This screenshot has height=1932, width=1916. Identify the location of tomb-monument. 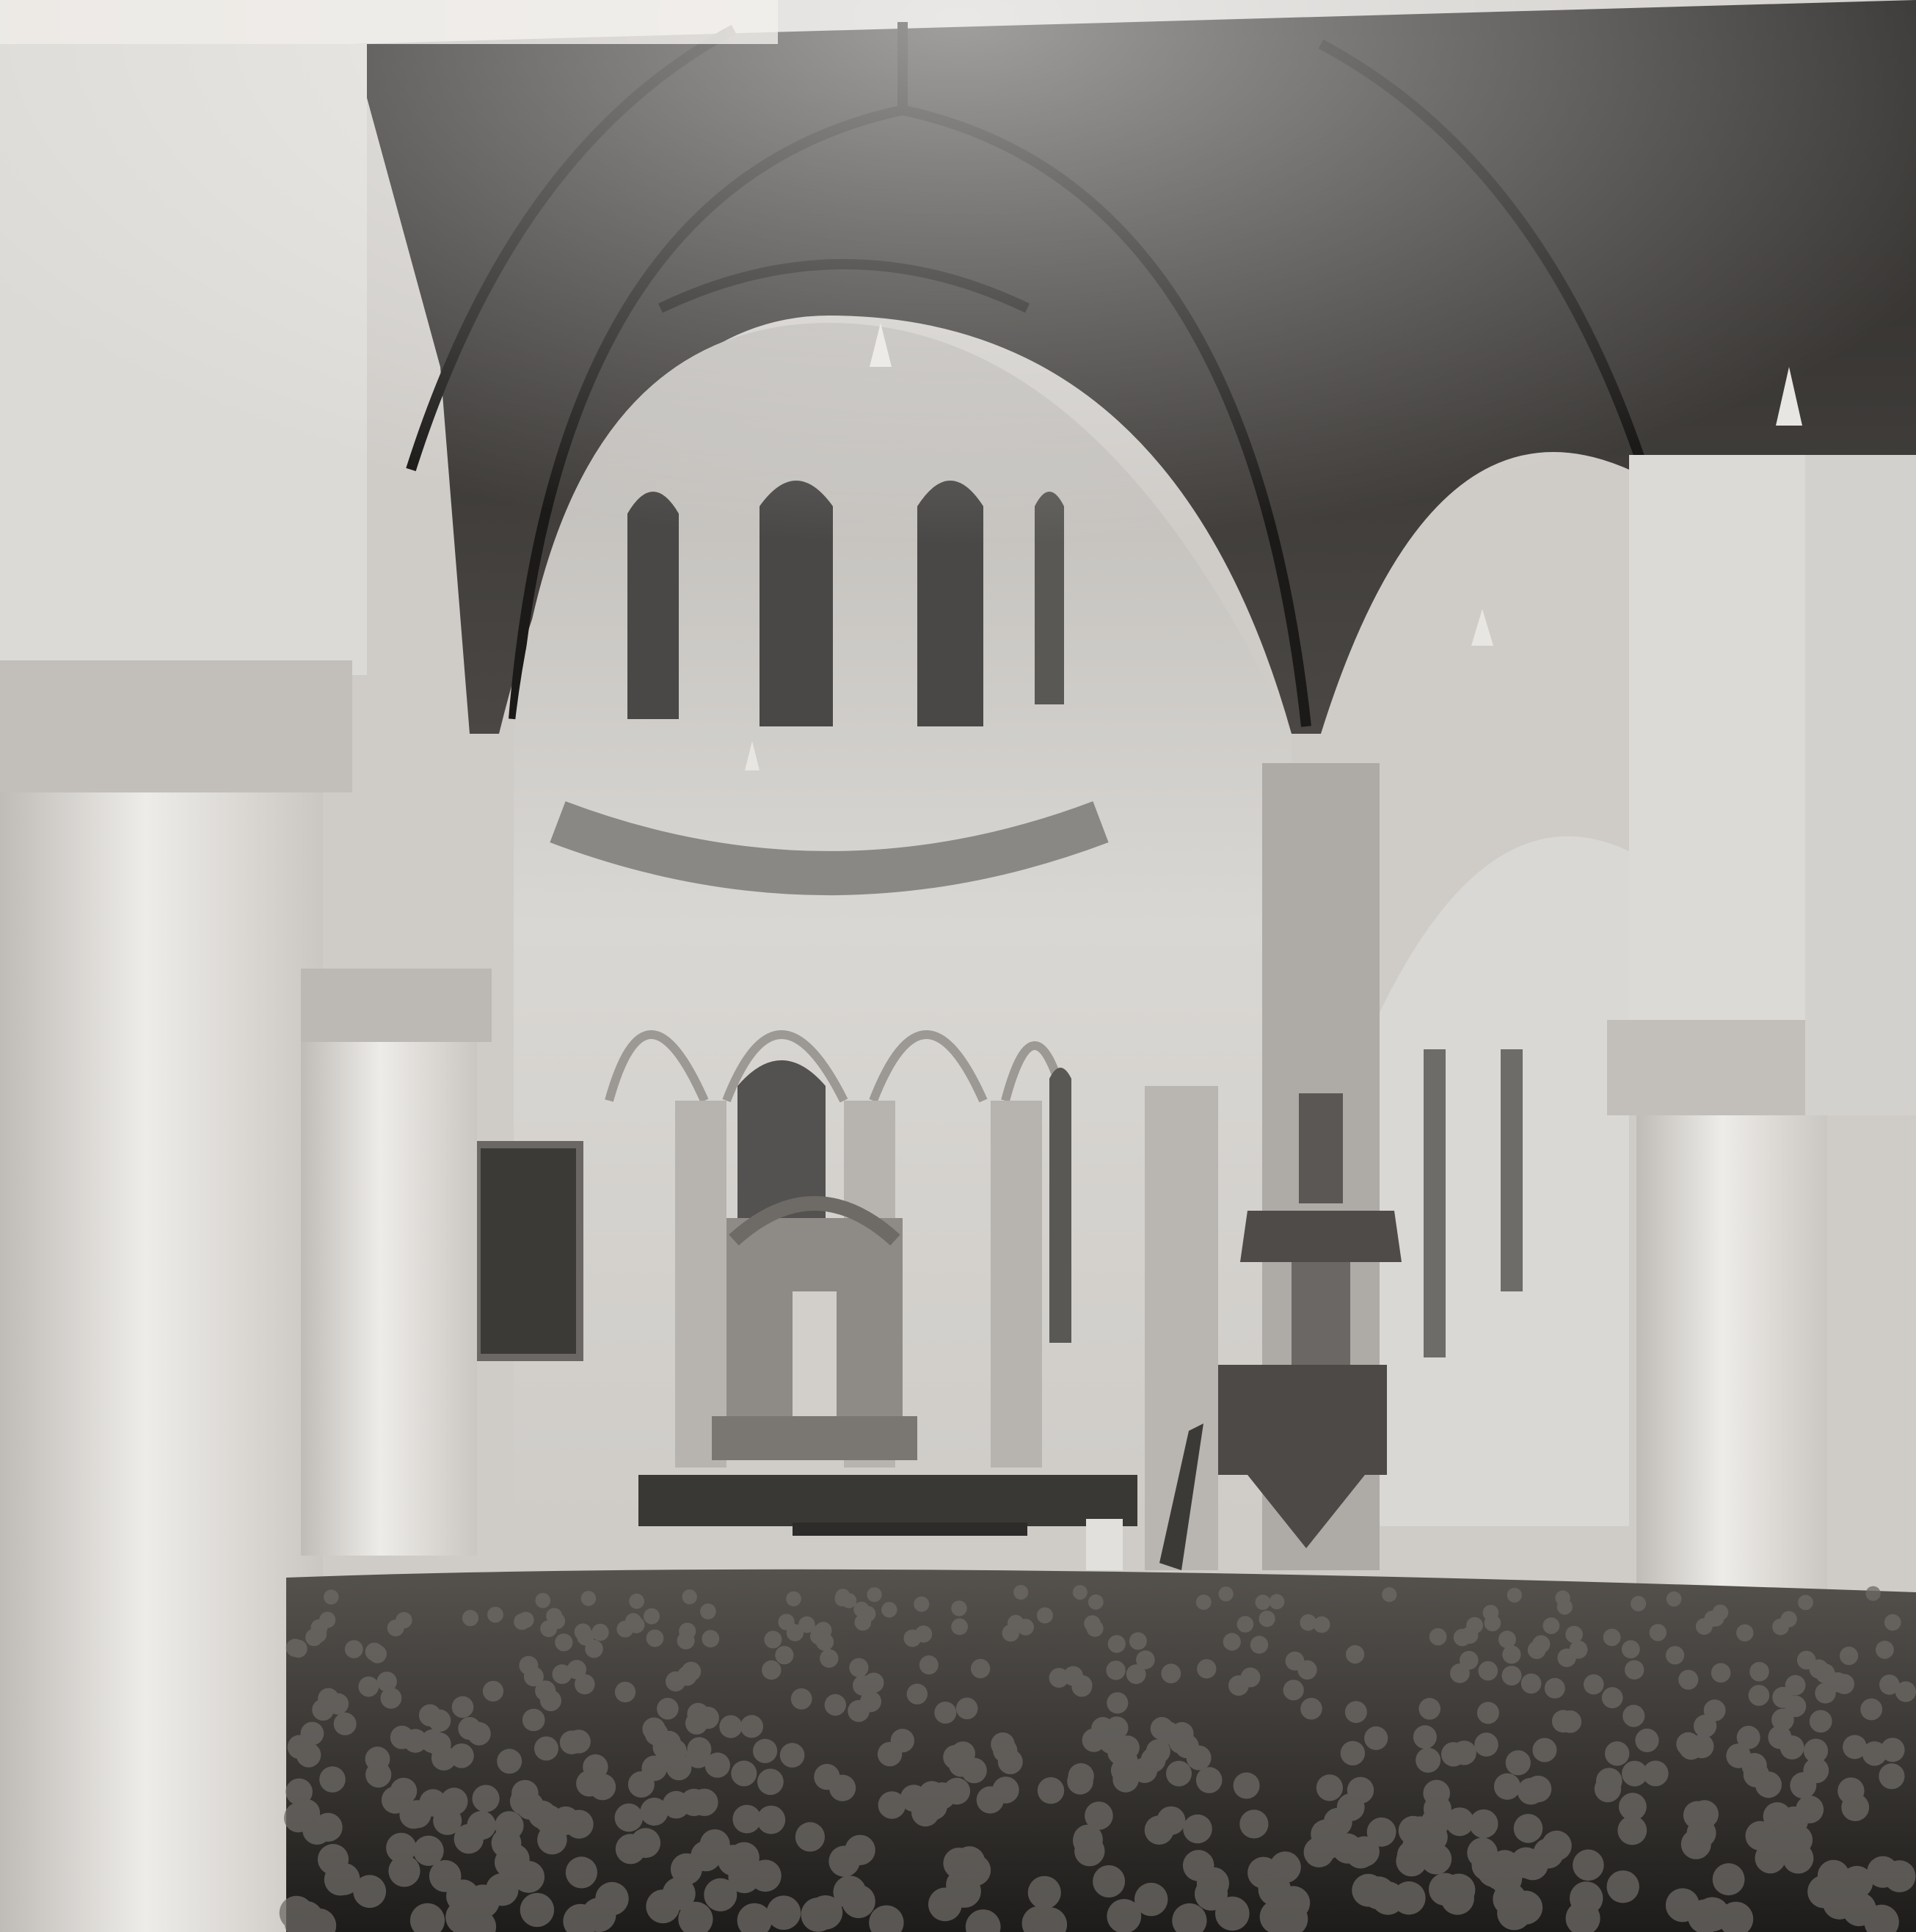
(814, 1328).